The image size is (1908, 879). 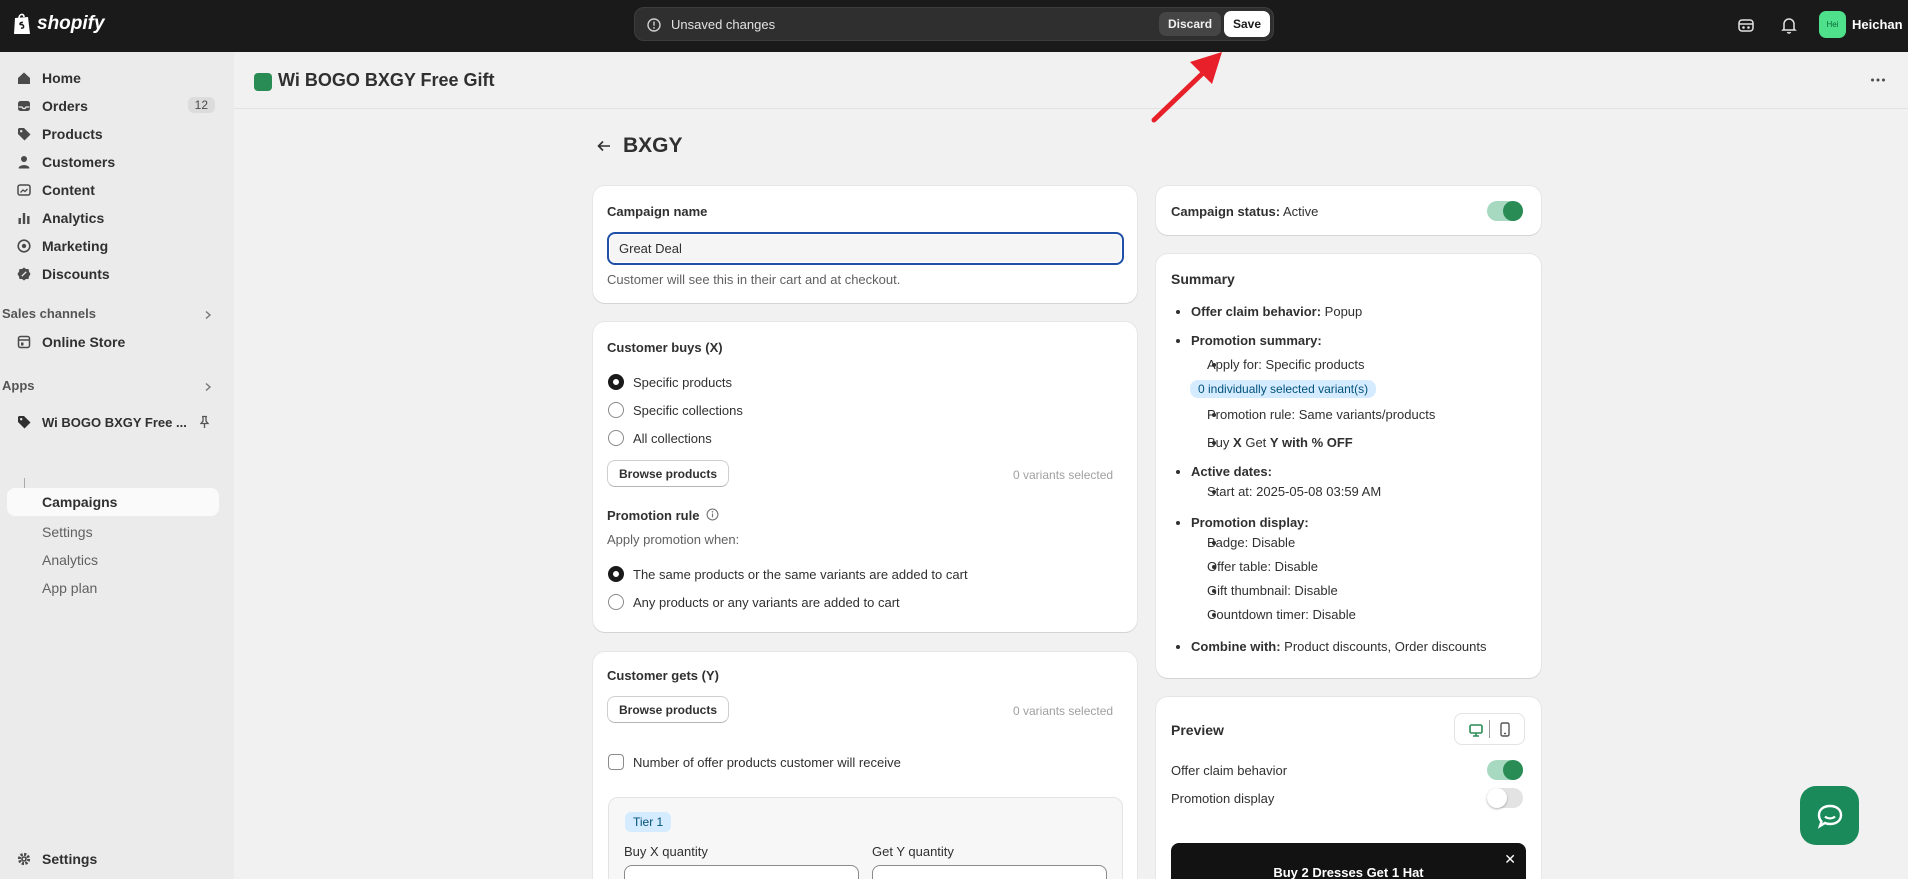 What do you see at coordinates (58, 24) in the screenshot?
I see `shopify-logo: shopify` at bounding box center [58, 24].